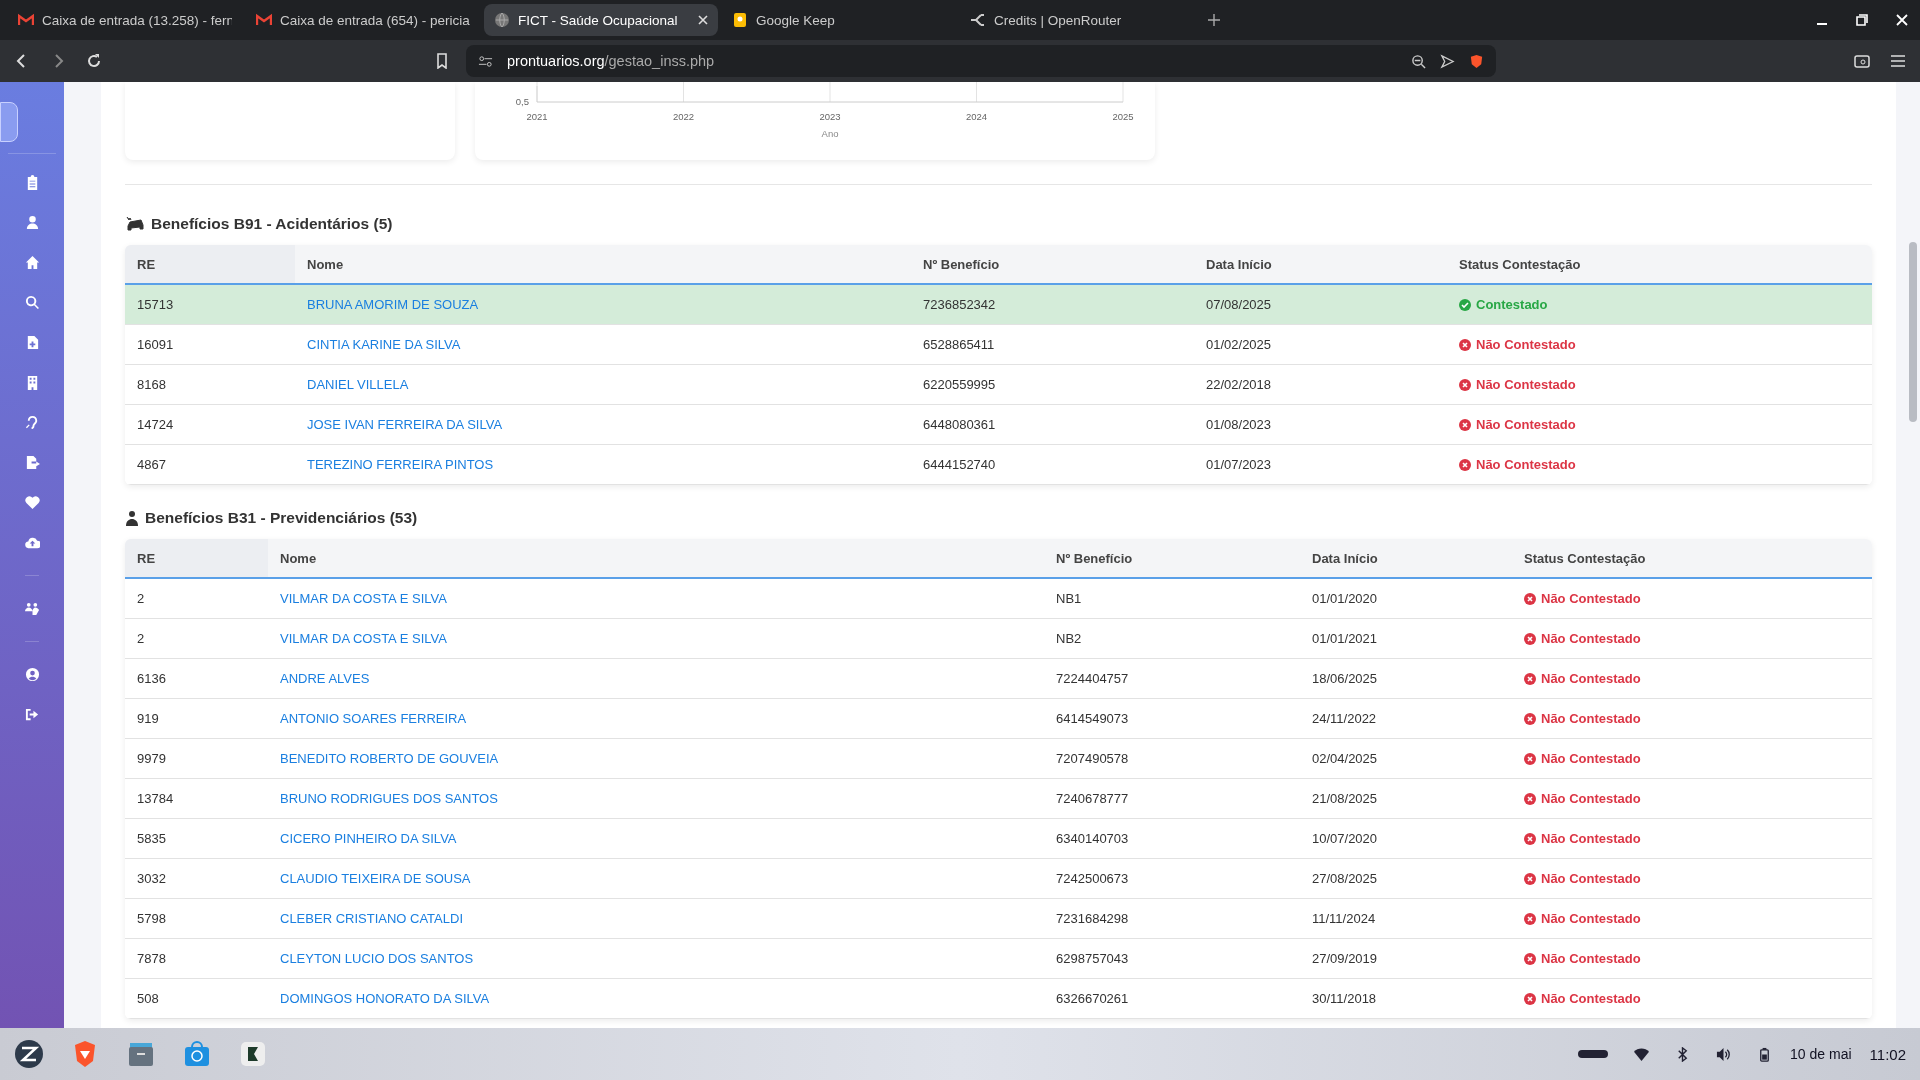 The image size is (1920, 1080). What do you see at coordinates (155, 424) in the screenshot?
I see `table-cell: 14724` at bounding box center [155, 424].